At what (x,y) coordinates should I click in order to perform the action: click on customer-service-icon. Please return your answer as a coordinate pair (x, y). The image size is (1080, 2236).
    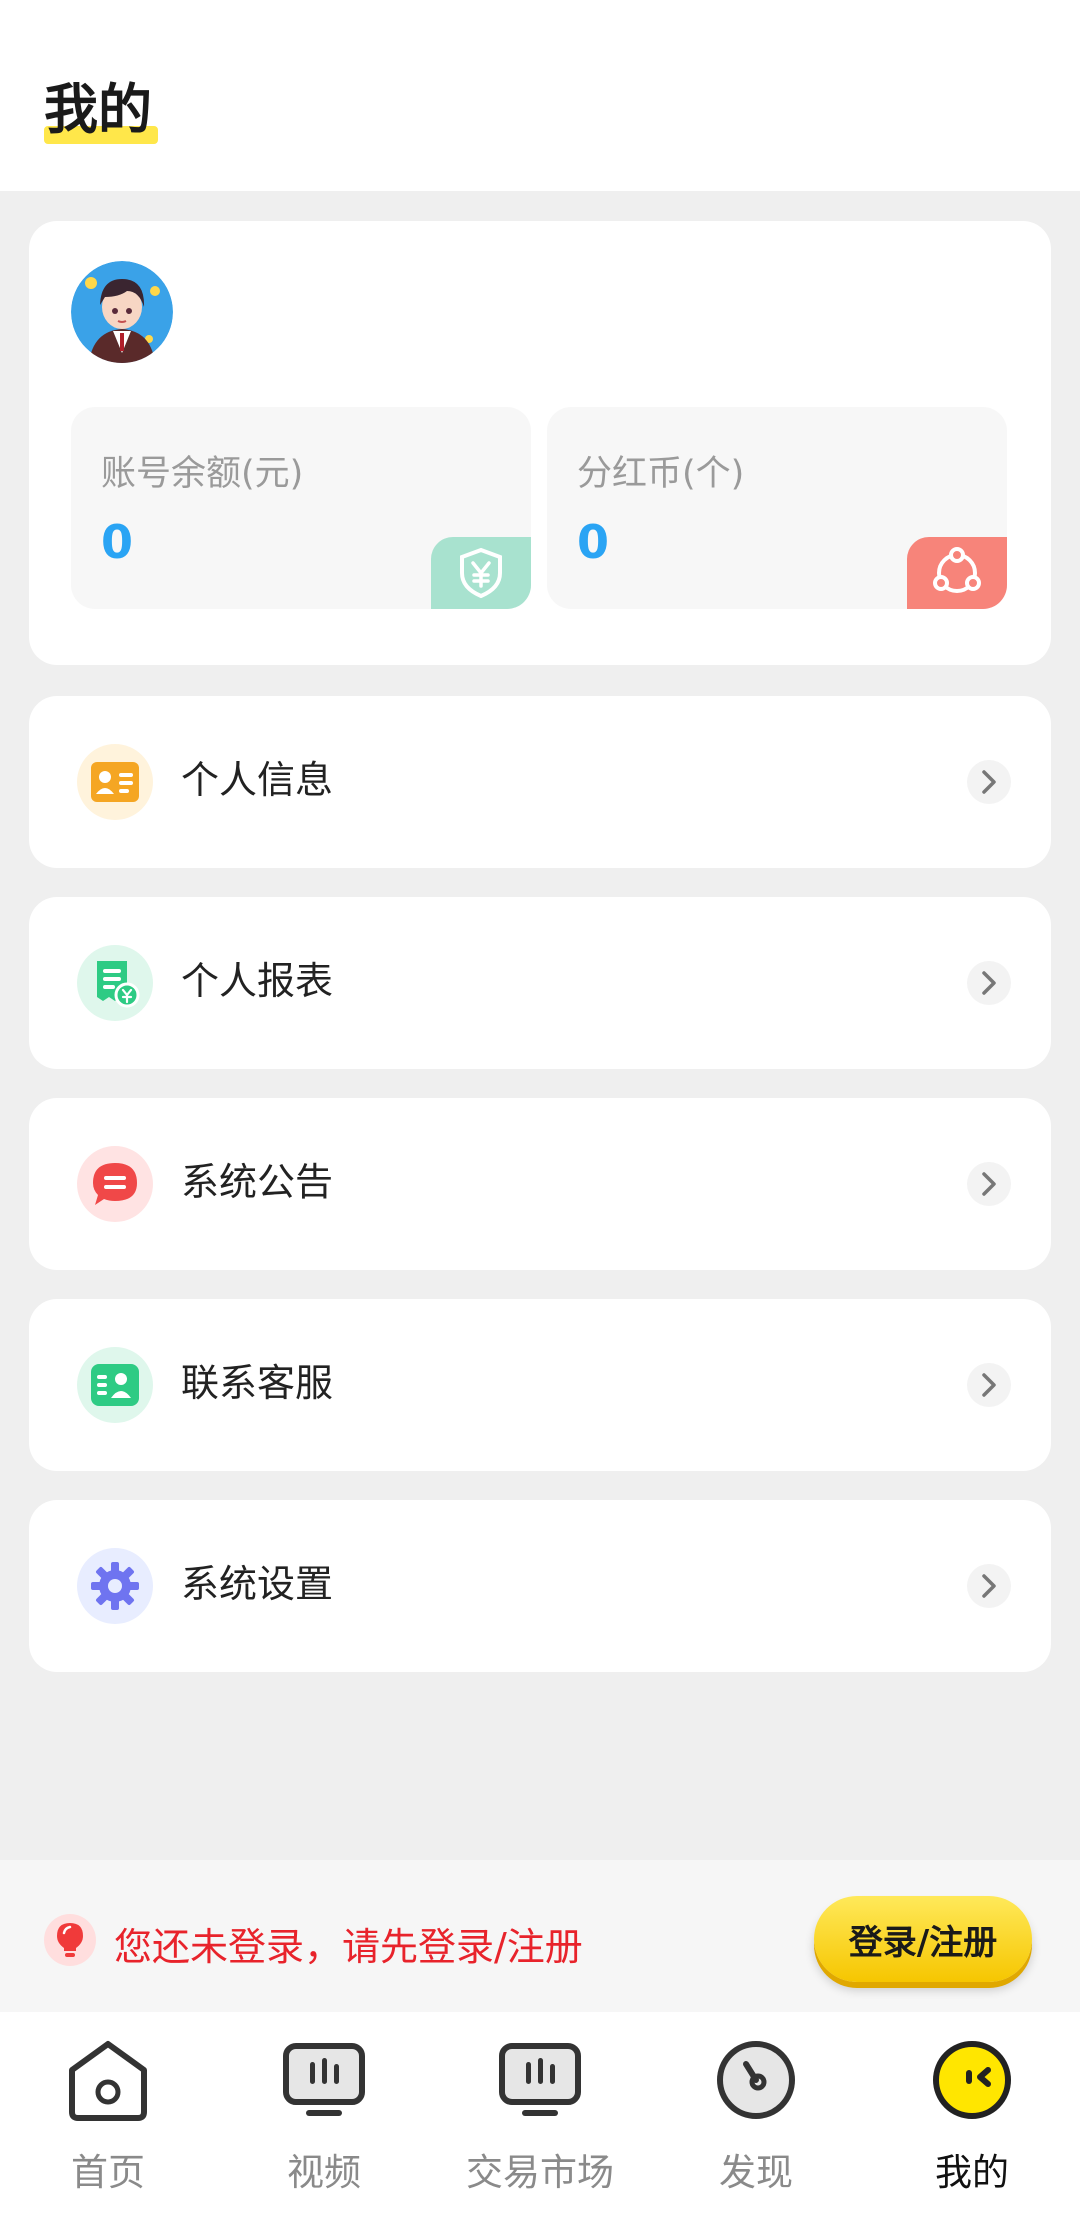
    Looking at the image, I should click on (115, 1385).